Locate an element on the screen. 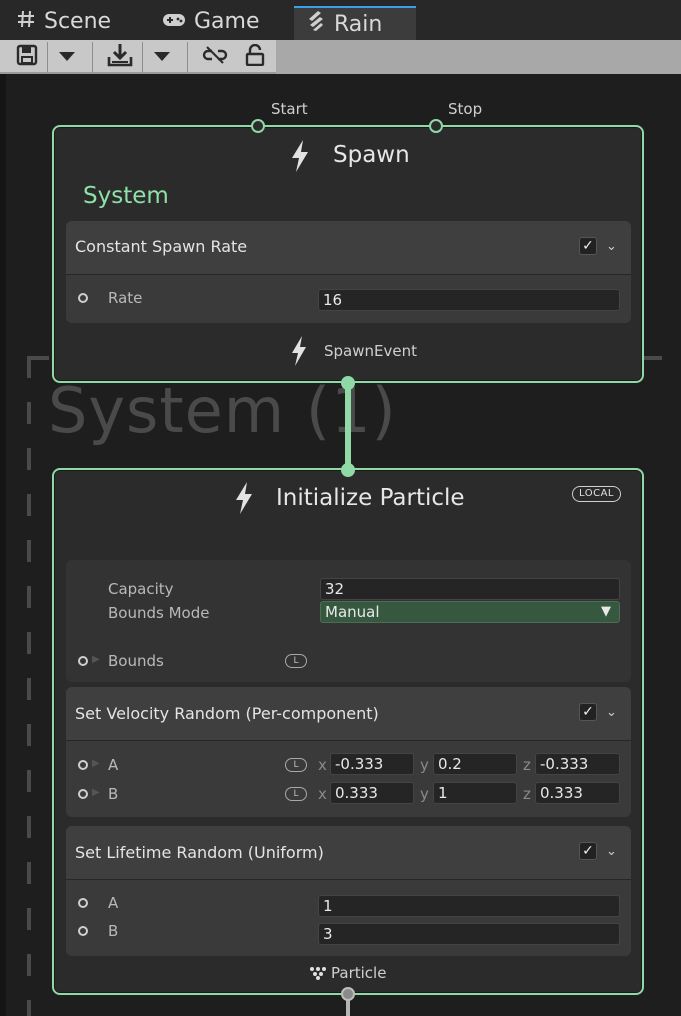 The height and width of the screenshot is (1016, 681). lifetime-a-label: A is located at coordinates (113, 903).